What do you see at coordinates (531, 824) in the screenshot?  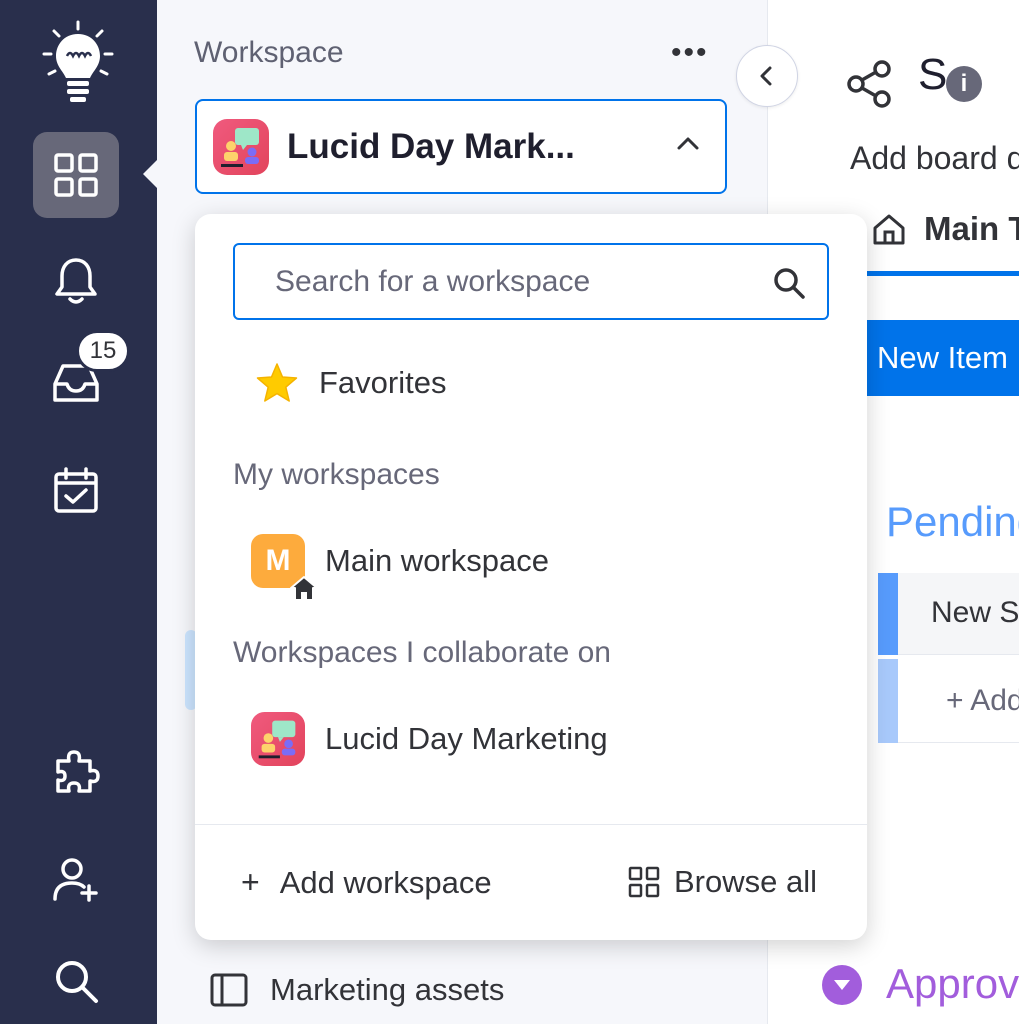 I see `dropdown-divider` at bounding box center [531, 824].